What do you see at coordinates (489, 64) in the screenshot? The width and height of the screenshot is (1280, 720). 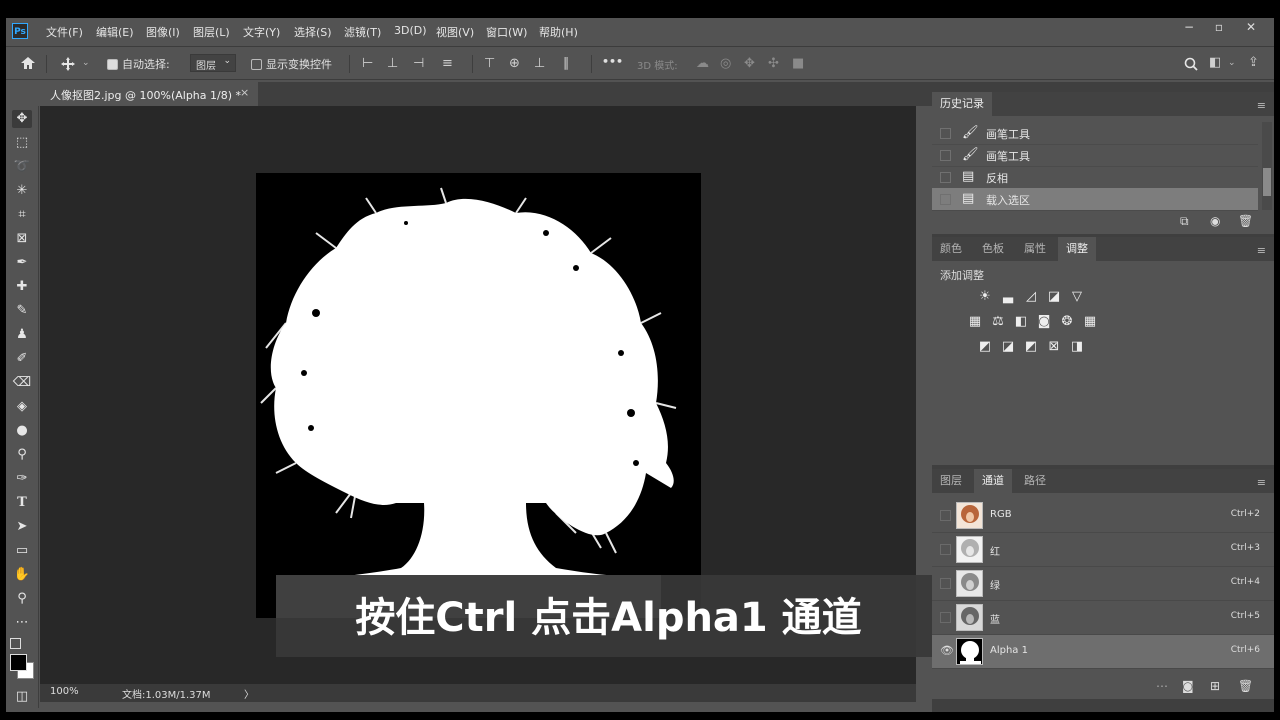 I see `align-top-icon: ⊤` at bounding box center [489, 64].